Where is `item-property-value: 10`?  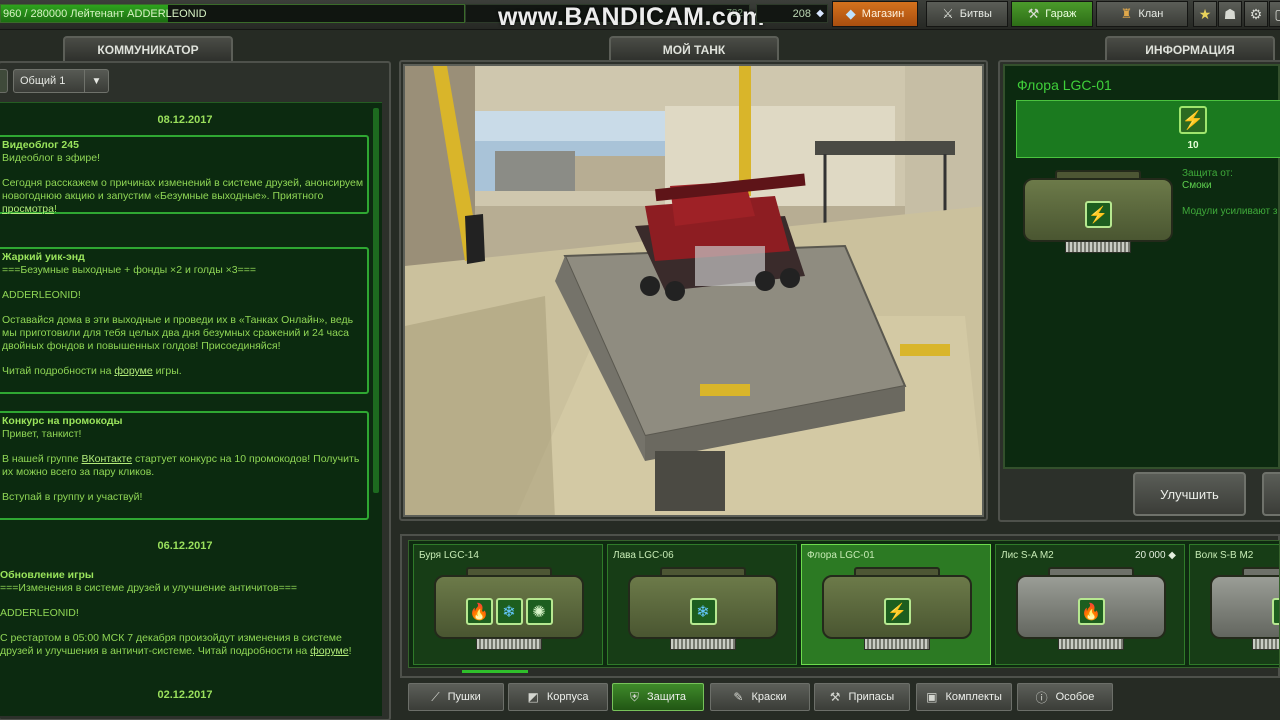 item-property-value: 10 is located at coordinates (1193, 145).